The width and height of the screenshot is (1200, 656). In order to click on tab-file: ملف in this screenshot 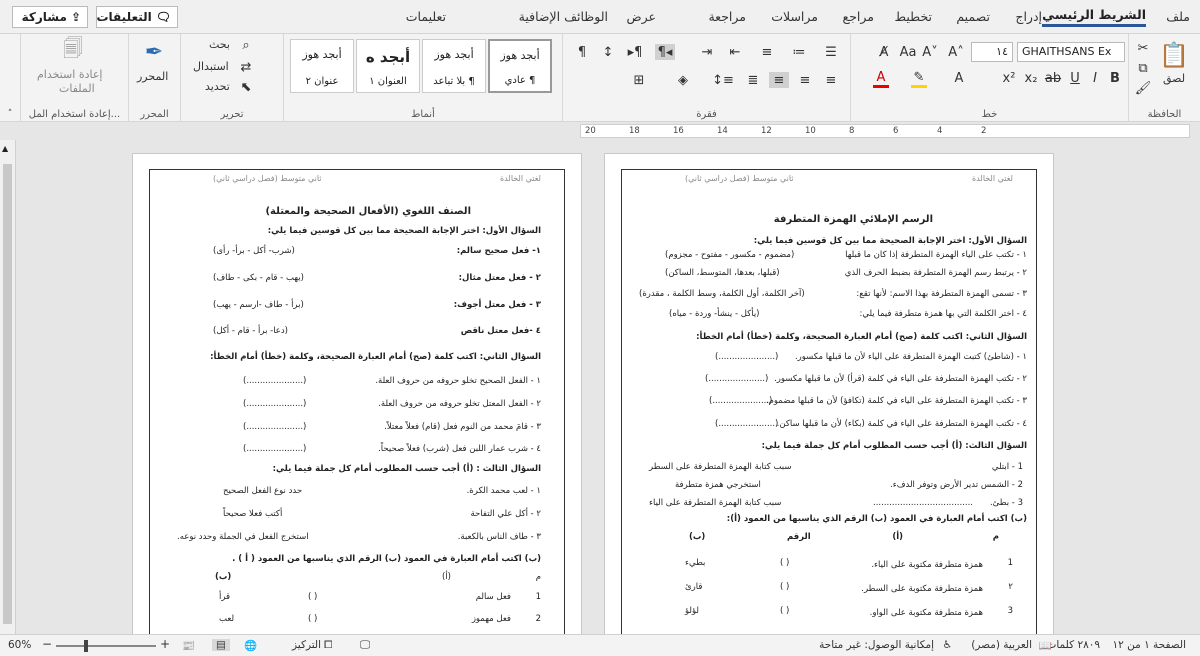, I will do `click(1178, 16)`.